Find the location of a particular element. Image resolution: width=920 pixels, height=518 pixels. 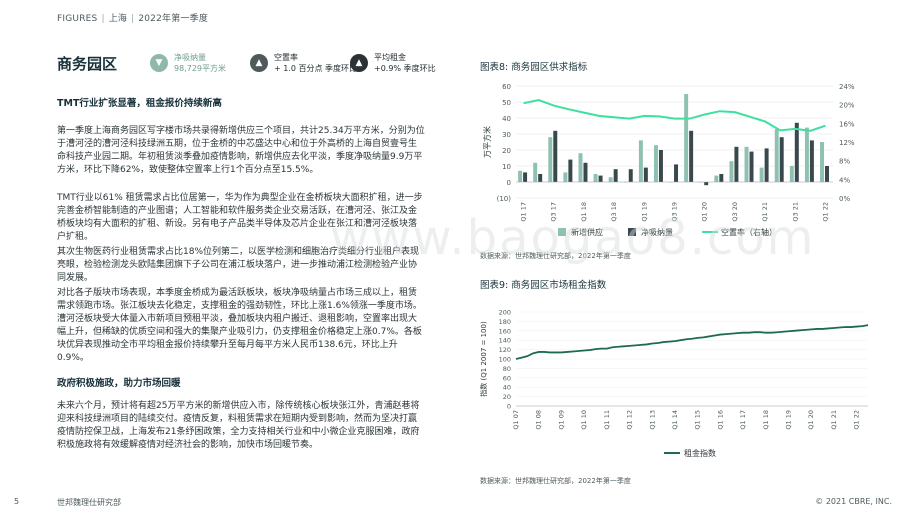

figures-label: FIGURES is located at coordinates (77, 19).